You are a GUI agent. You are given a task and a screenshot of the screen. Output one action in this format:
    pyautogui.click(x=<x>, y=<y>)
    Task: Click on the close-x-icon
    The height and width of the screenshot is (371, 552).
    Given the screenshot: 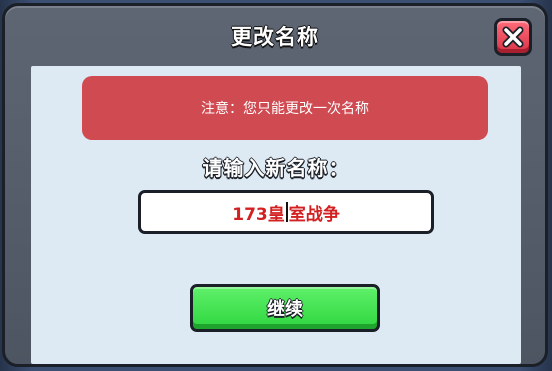 What is the action you would take?
    pyautogui.click(x=513, y=37)
    